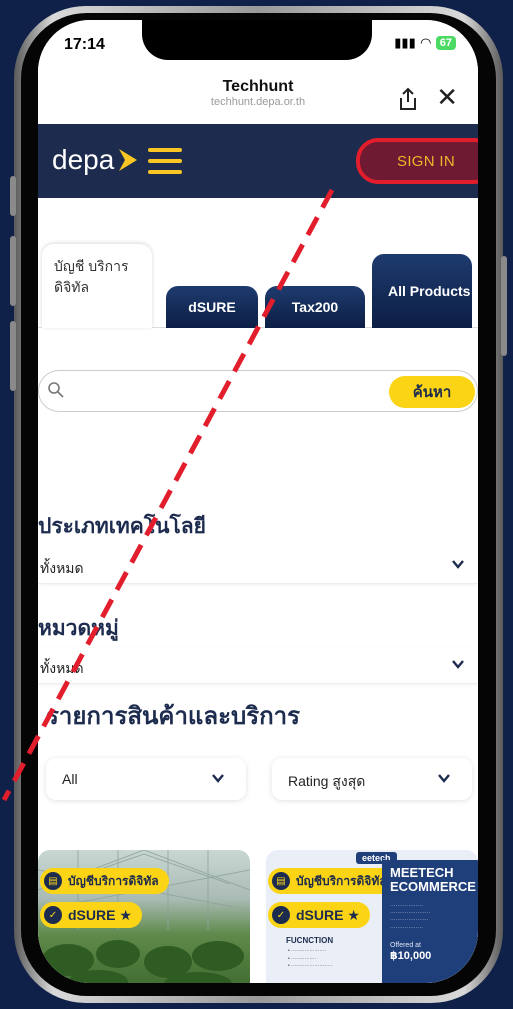 This screenshot has width=513, height=1009. What do you see at coordinates (97, 286) in the screenshot?
I see `tab-digital-service-catalog: บัญชี บริการ ดิจิทัล` at bounding box center [97, 286].